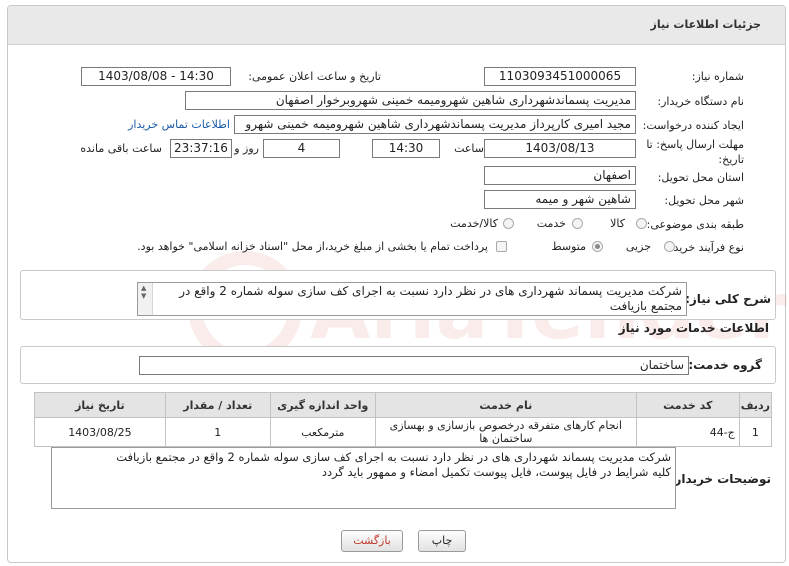  Describe the element at coordinates (469, 148) in the screenshot. I see `deadline-time-label: ساعت` at that location.